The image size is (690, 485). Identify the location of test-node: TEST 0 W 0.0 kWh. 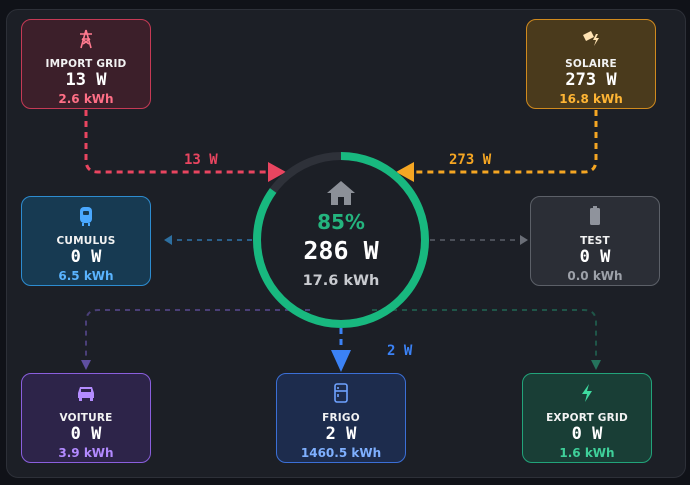
(595, 241).